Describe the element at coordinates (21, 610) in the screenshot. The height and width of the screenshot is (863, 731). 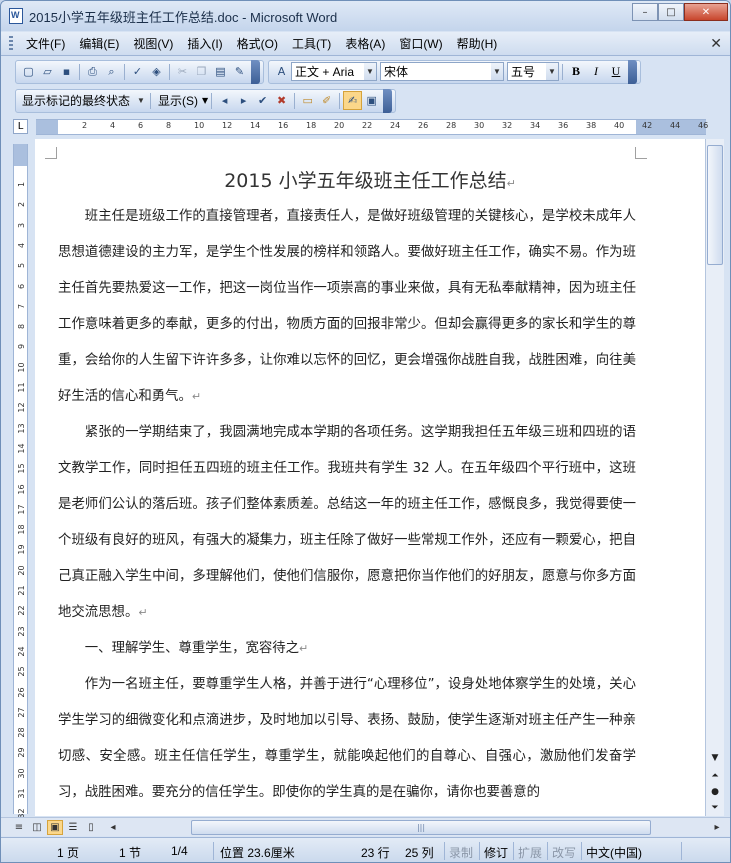
I see `ruler-tick-label: 22` at that location.